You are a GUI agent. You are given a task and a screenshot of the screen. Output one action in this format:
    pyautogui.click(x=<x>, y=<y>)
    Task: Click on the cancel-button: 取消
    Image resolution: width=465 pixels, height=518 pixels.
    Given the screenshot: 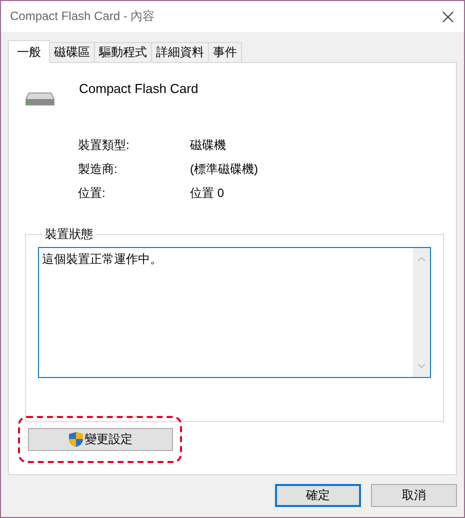 What is the action you would take?
    pyautogui.click(x=414, y=495)
    